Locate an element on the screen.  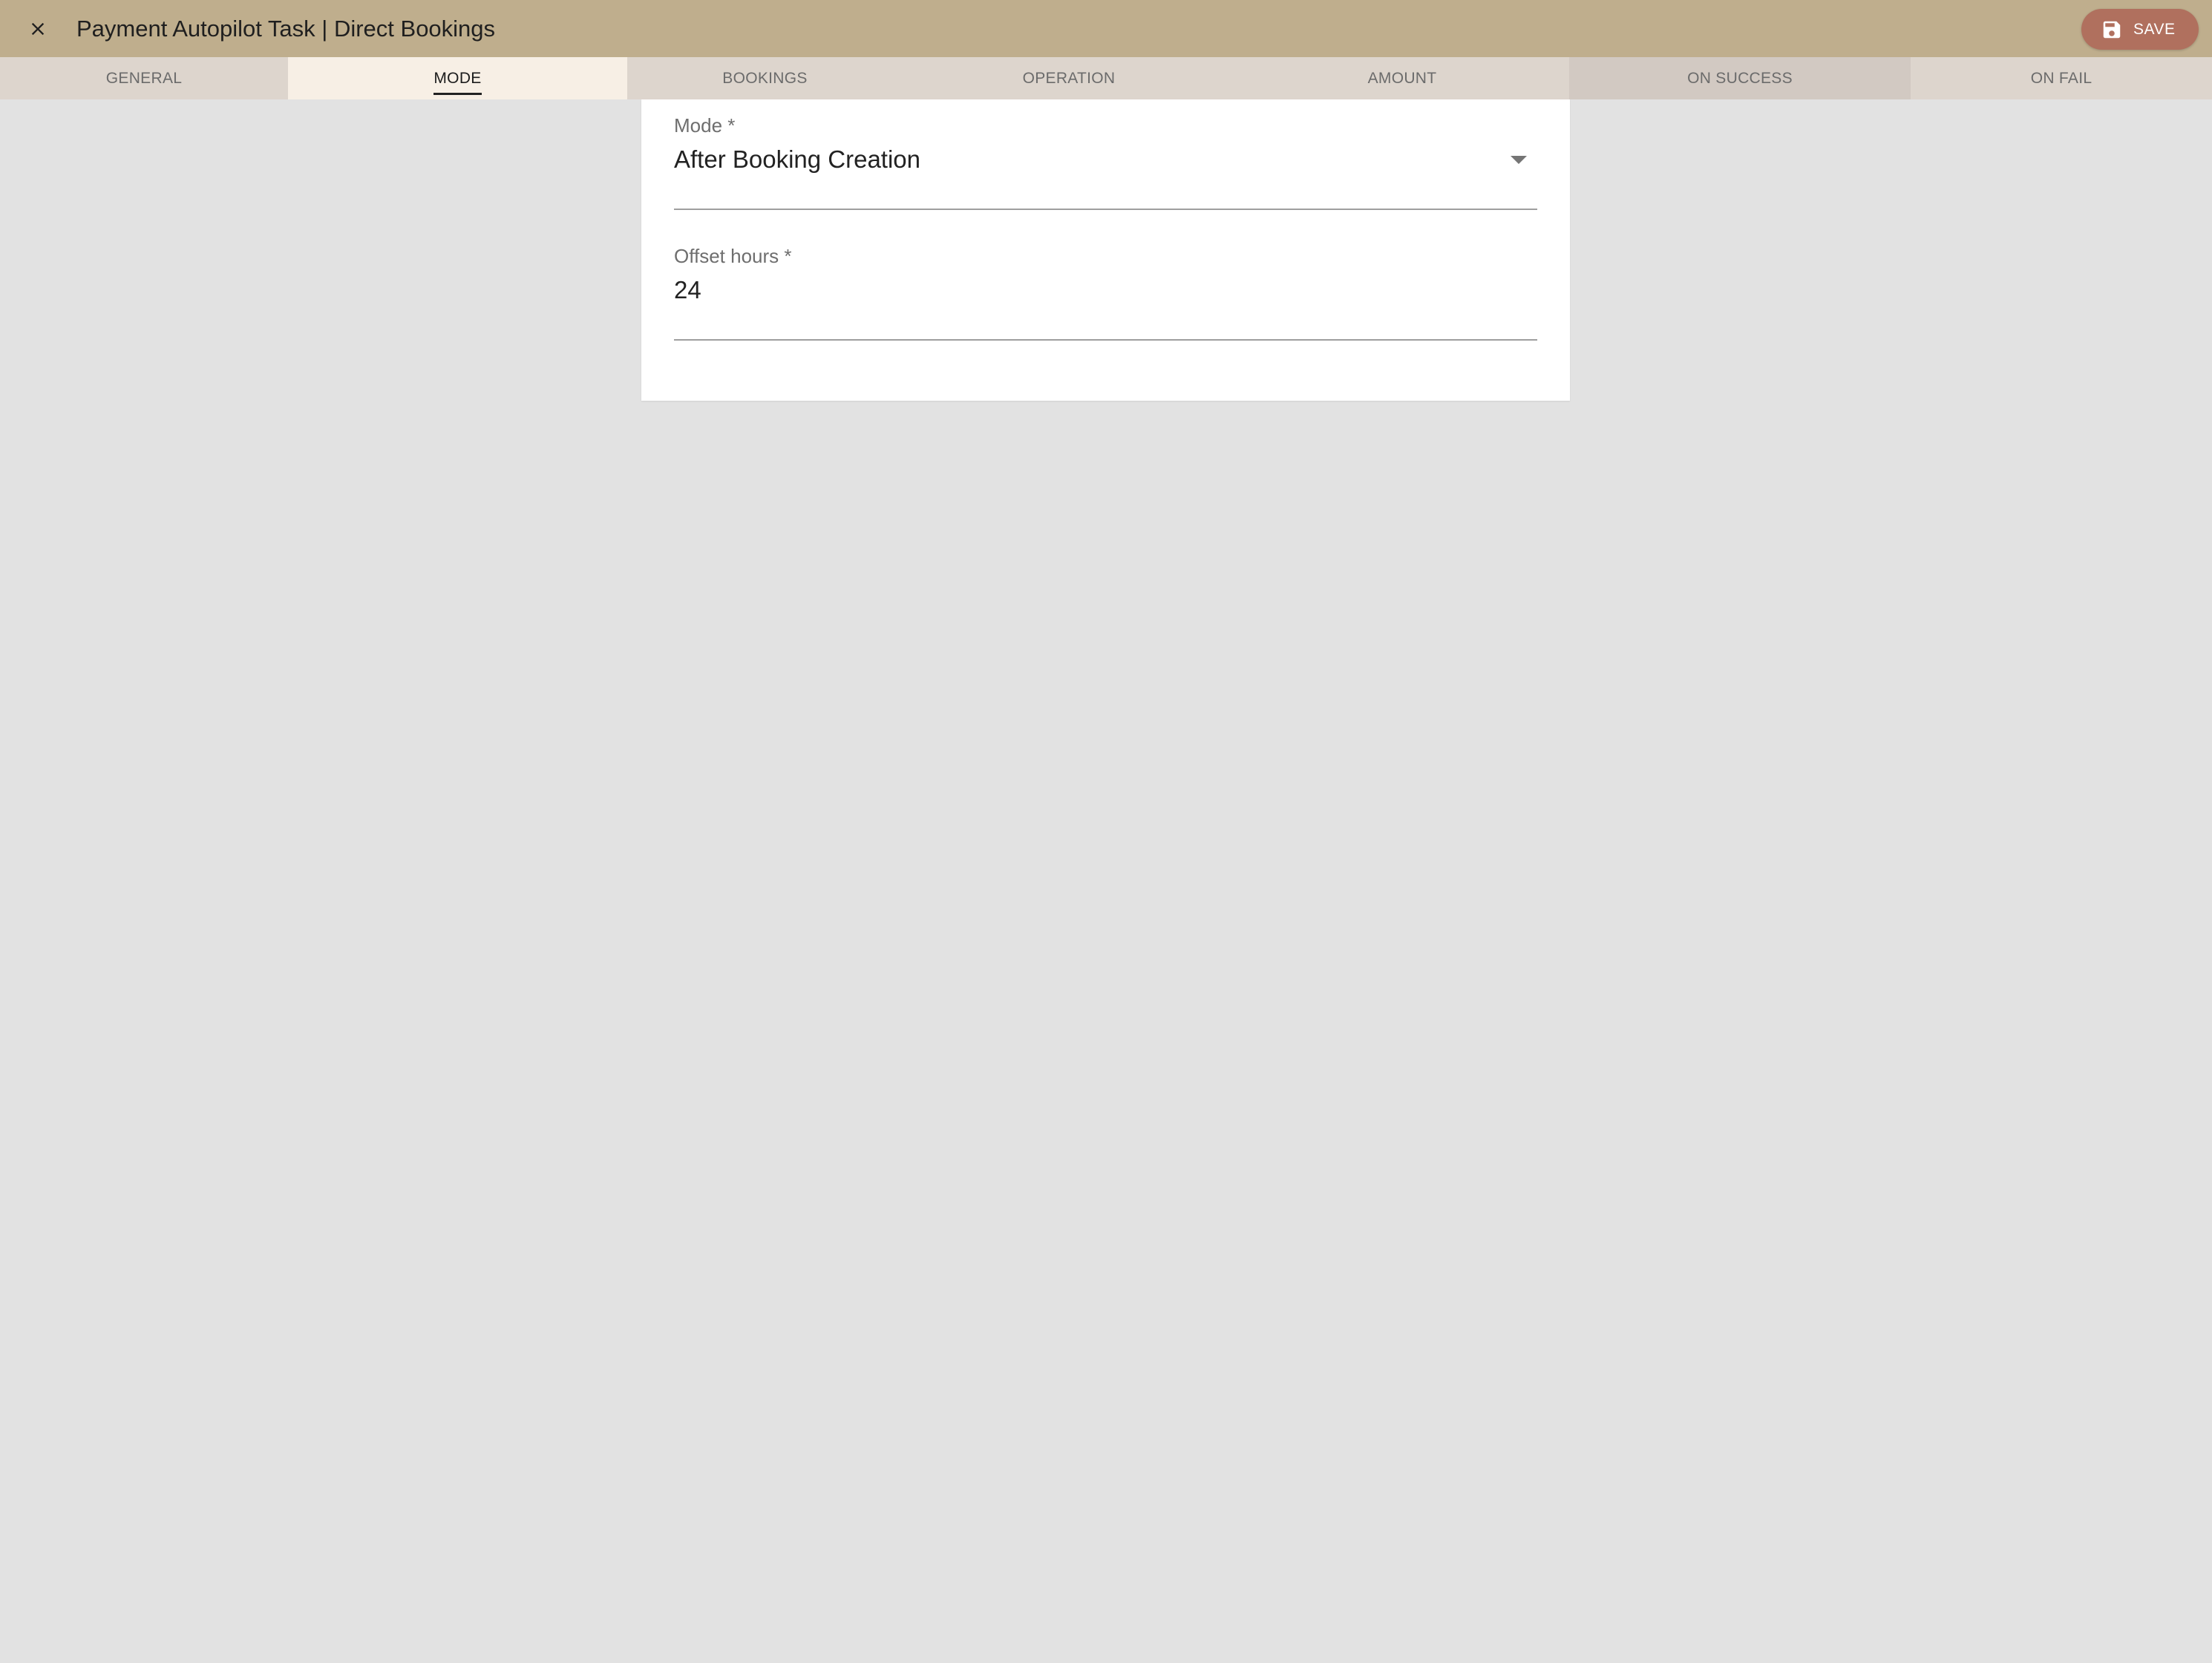
mode-value: After Booking Creation is located at coordinates (797, 159).